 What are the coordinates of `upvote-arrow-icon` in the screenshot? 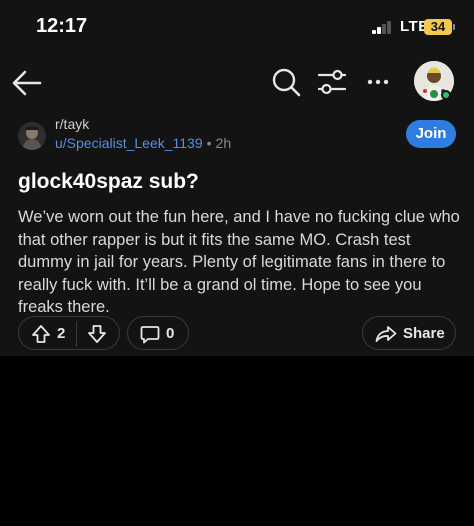 It's located at (41, 334).